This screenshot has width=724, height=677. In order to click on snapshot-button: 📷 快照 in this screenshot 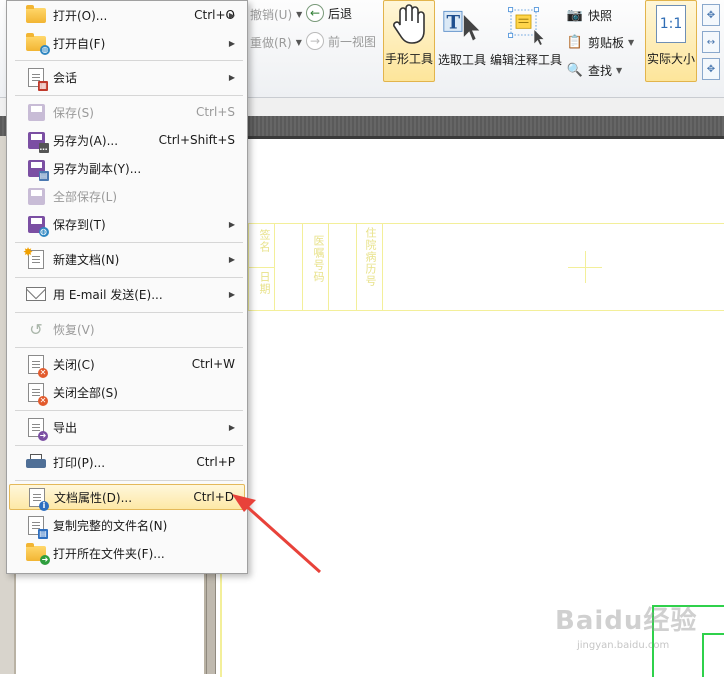, I will do `click(589, 15)`.